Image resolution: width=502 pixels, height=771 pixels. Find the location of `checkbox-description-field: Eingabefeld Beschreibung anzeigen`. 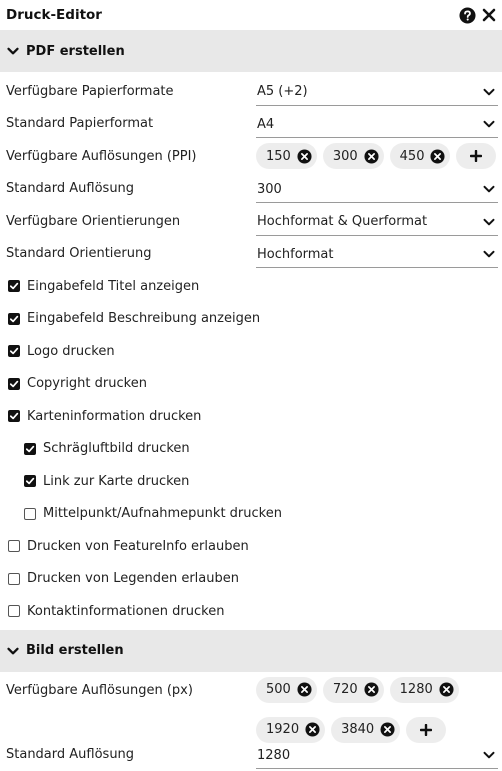

checkbox-description-field: Eingabefeld Beschreibung anzeigen is located at coordinates (251, 319).